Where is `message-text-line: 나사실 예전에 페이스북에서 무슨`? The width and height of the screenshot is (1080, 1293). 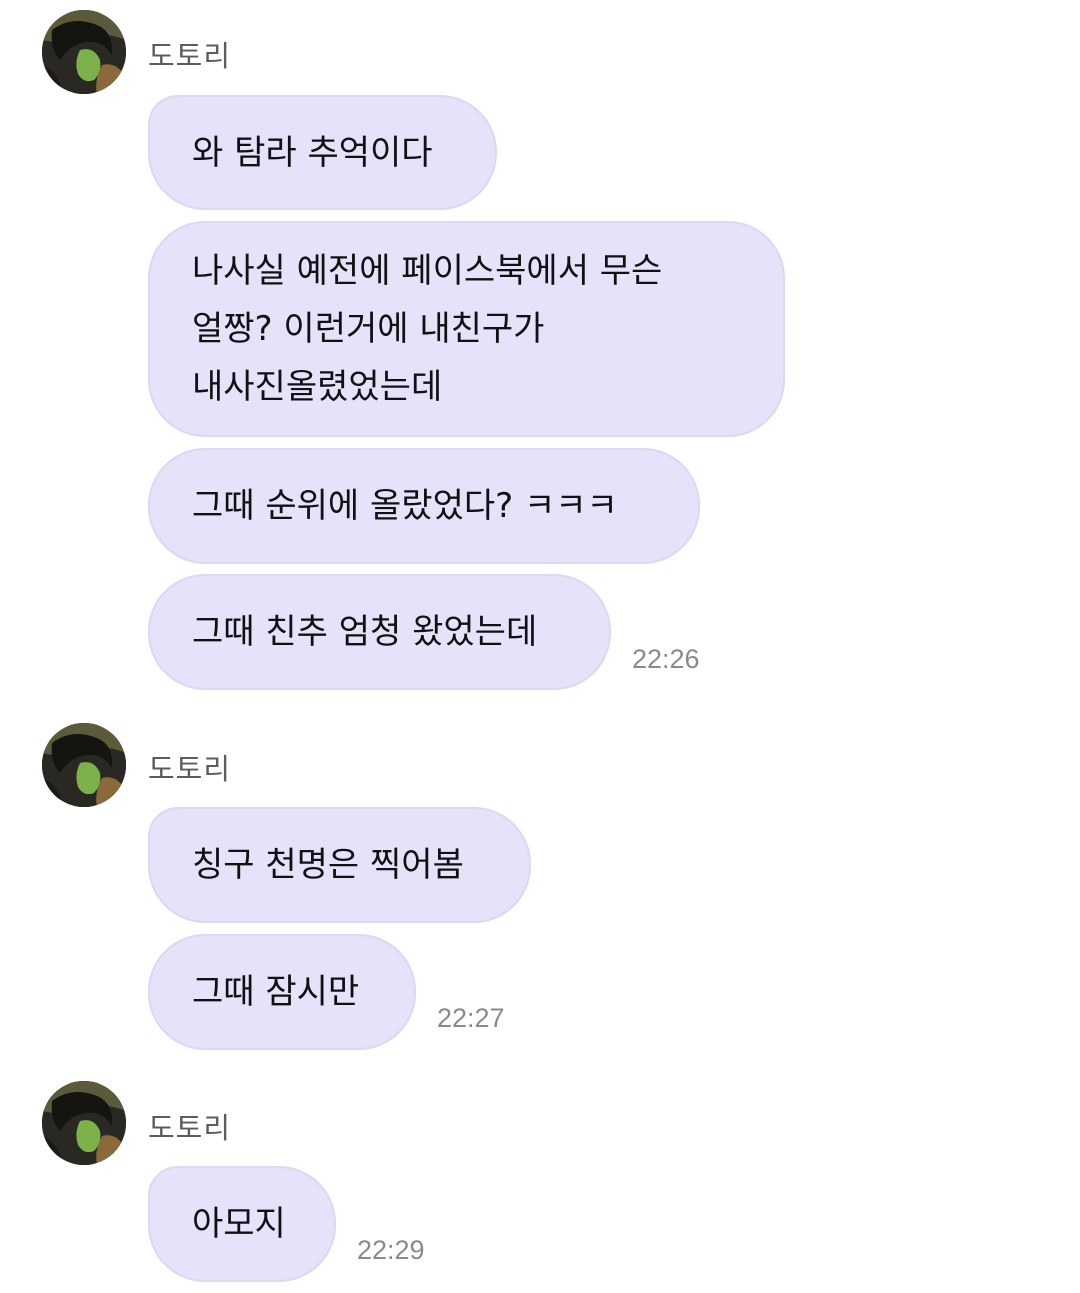 message-text-line: 나사실 예전에 페이스북에서 무슨 is located at coordinates (427, 271).